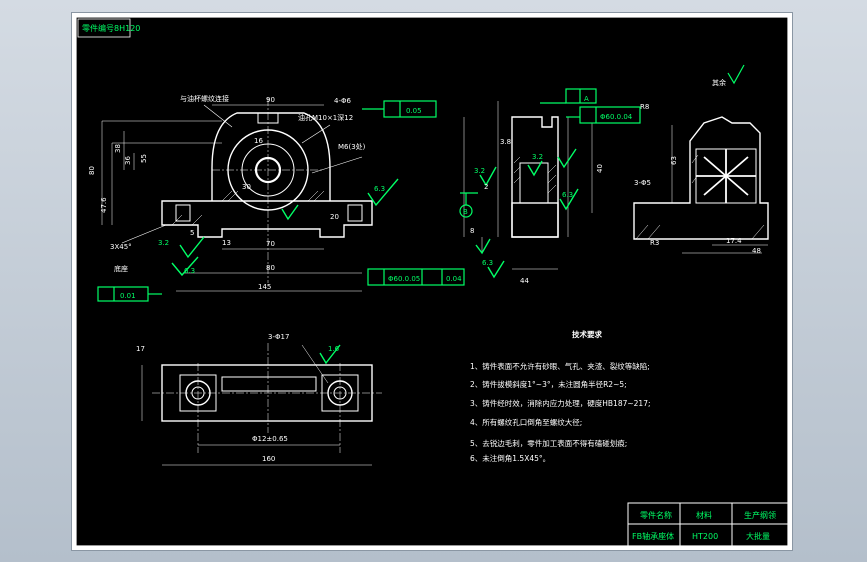 The image size is (867, 562). I want to click on dim-13: 13, so click(226, 243).